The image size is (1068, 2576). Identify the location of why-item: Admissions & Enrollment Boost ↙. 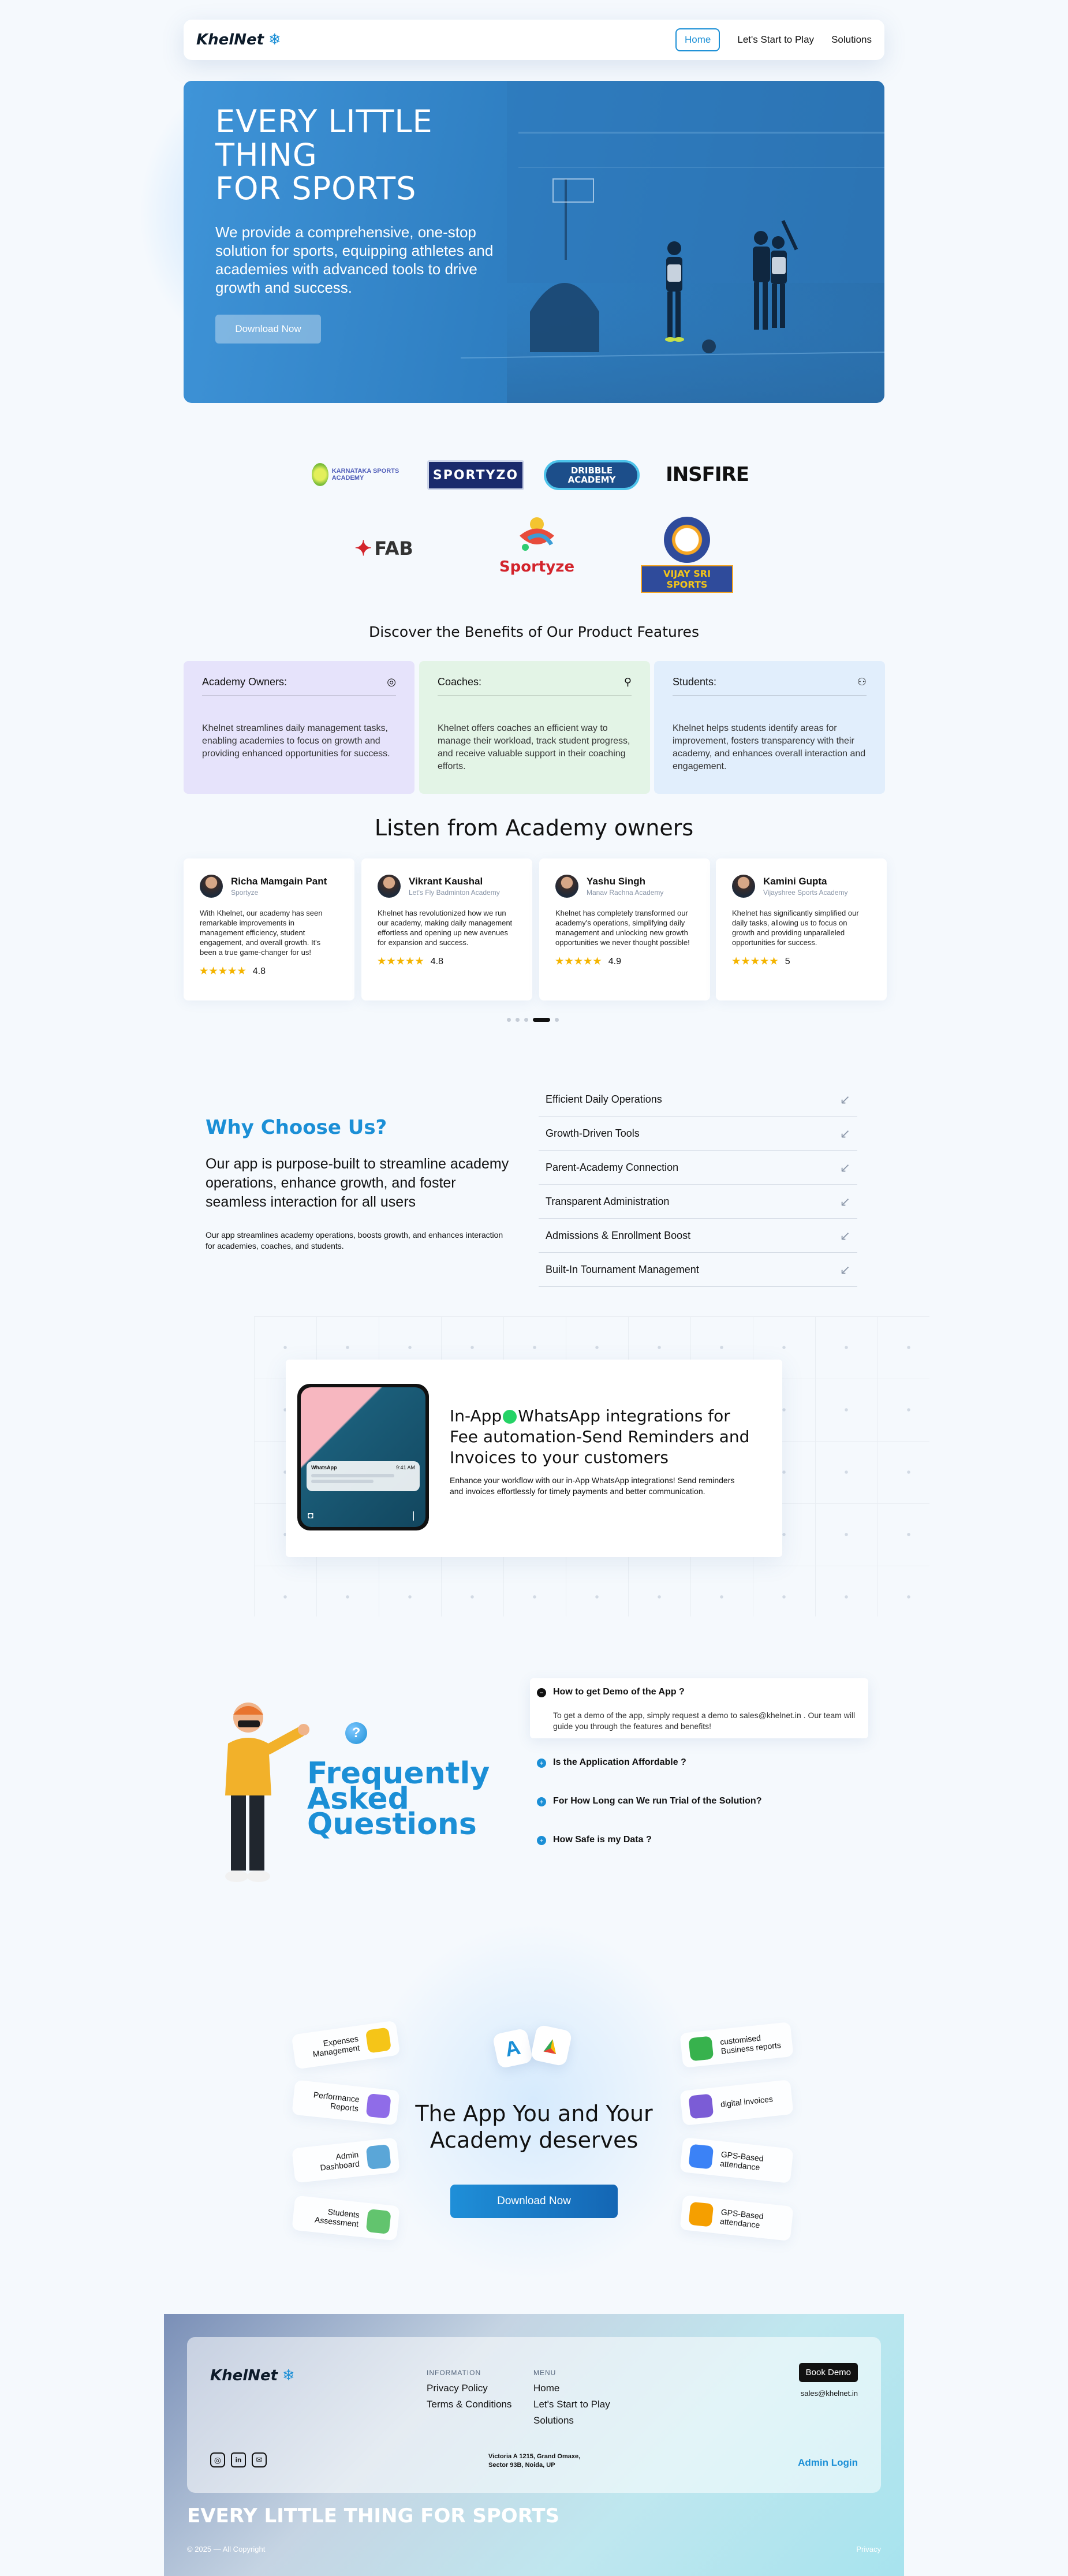
(698, 1236).